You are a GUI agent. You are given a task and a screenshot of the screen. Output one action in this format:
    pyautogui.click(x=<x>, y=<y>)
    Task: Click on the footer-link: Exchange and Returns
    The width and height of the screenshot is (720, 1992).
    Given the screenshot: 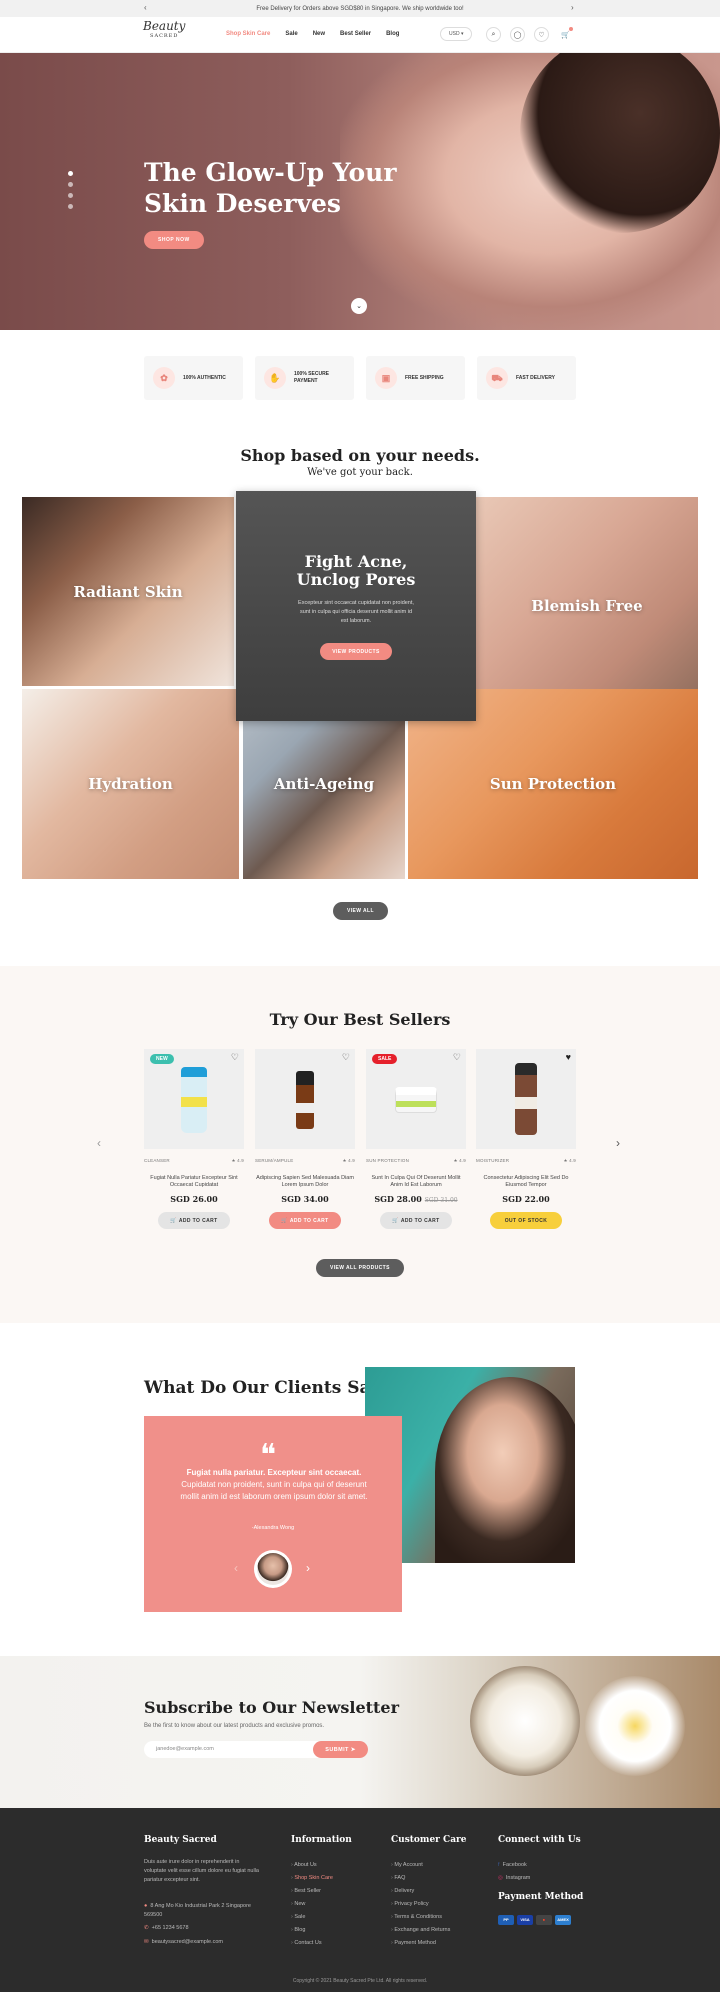 What is the action you would take?
    pyautogui.click(x=420, y=1930)
    